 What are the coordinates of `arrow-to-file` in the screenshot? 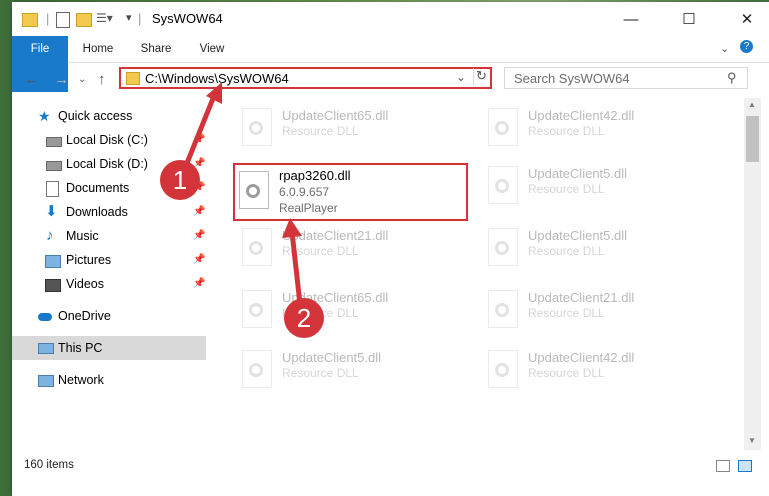 It's located at (296, 268).